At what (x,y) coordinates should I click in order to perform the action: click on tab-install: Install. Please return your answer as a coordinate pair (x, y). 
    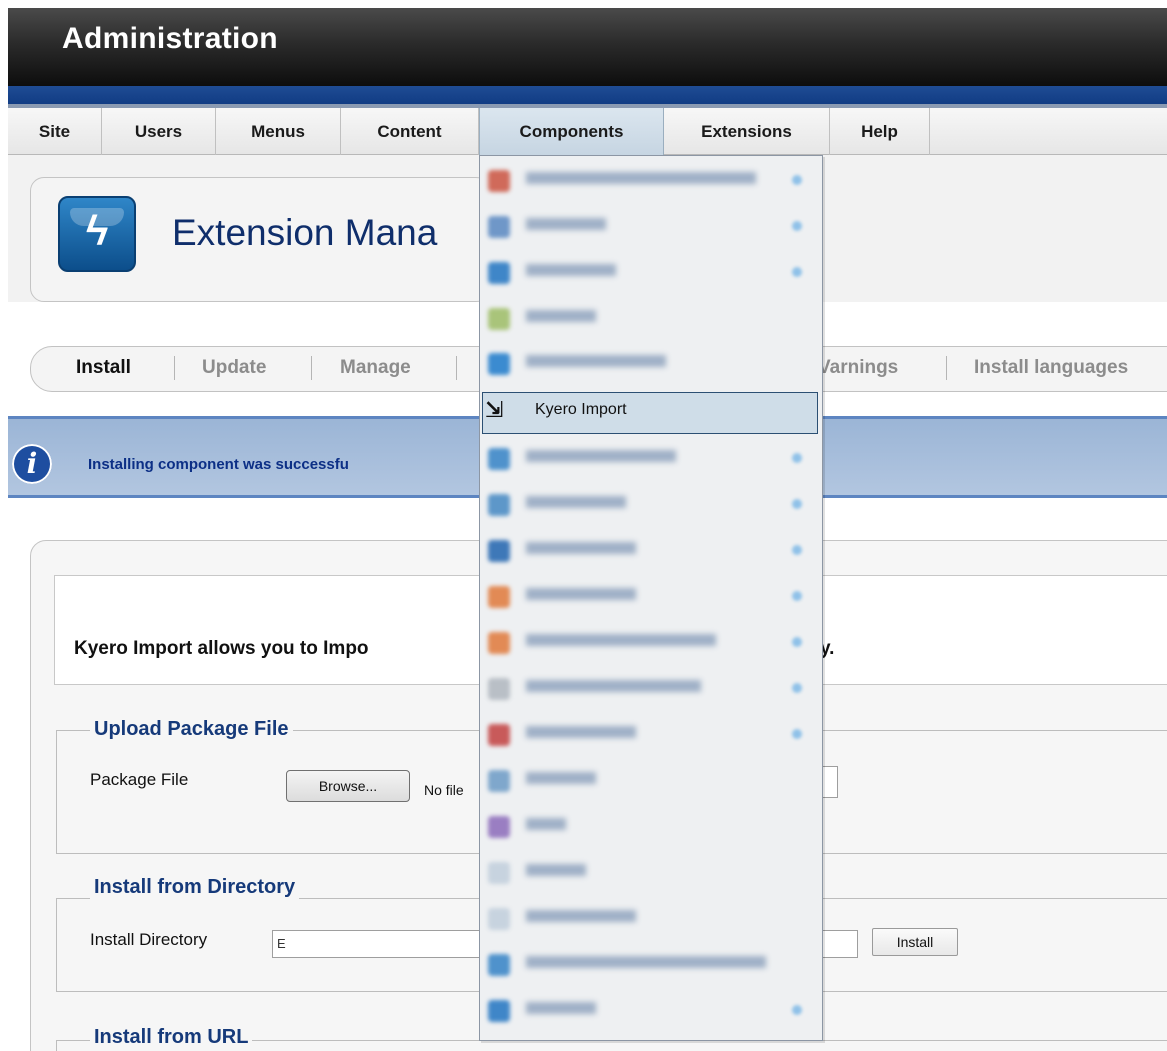
    Looking at the image, I should click on (103, 368).